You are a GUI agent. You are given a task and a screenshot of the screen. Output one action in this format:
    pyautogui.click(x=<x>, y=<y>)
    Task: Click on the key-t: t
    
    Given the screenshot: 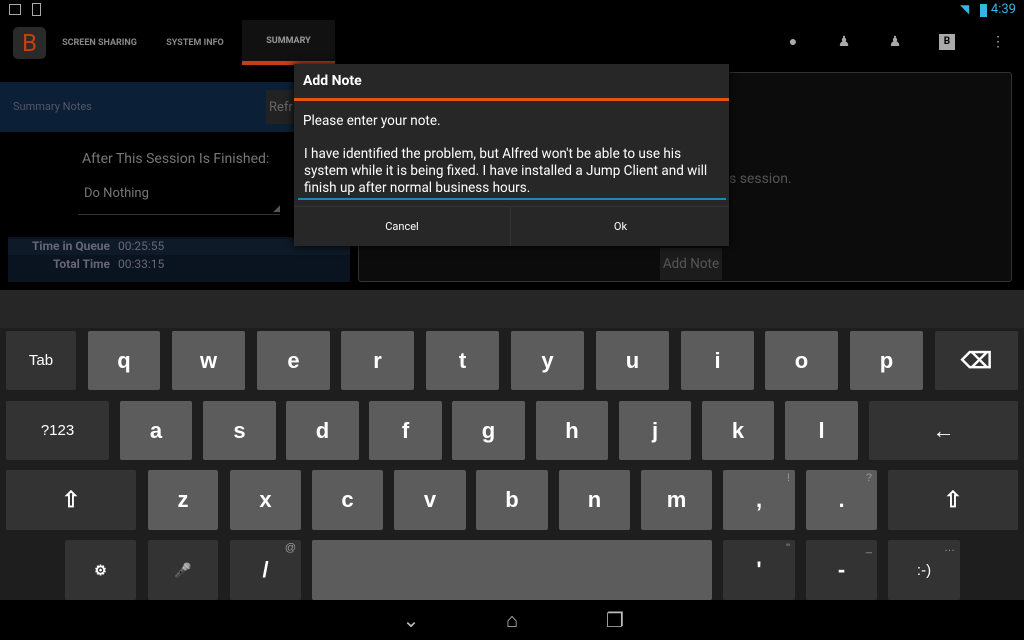 What is the action you would take?
    pyautogui.click(x=462, y=360)
    